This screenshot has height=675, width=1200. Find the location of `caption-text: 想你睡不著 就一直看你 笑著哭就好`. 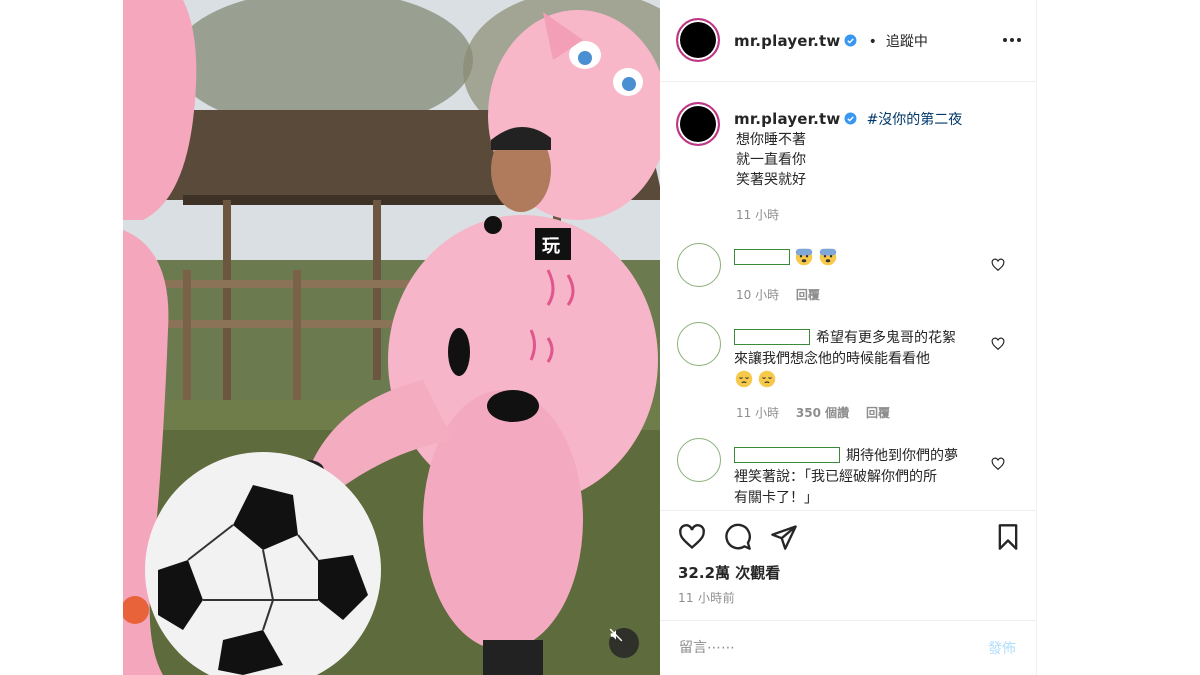

caption-text: 想你睡不著 就一直看你 笑著哭就好 is located at coordinates (771, 160).